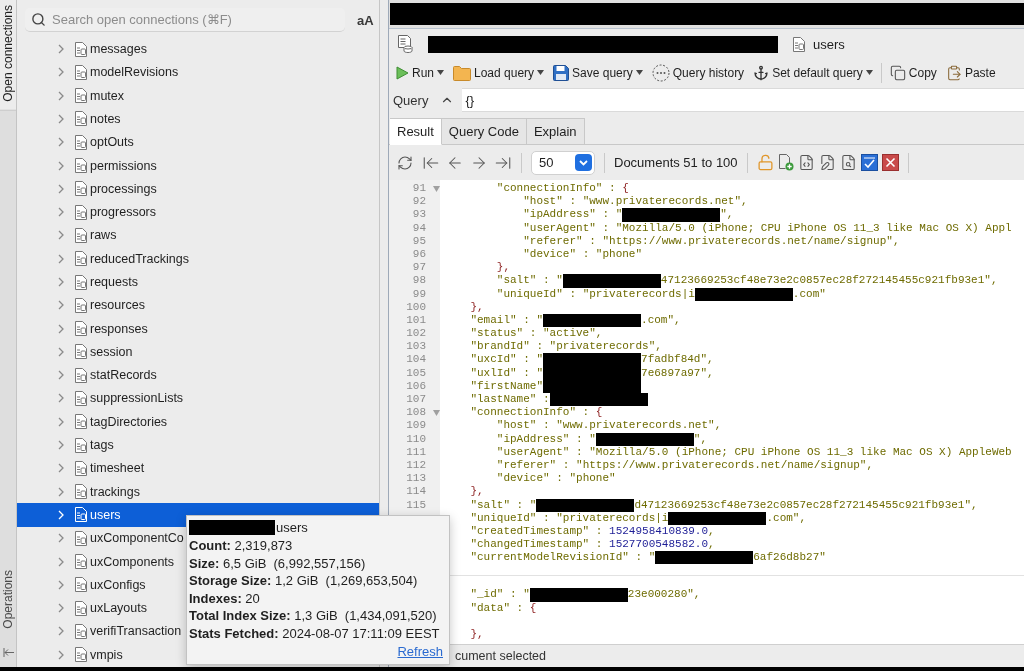 The width and height of the screenshot is (1024, 671). I want to click on refresh-link: Refresh, so click(420, 652).